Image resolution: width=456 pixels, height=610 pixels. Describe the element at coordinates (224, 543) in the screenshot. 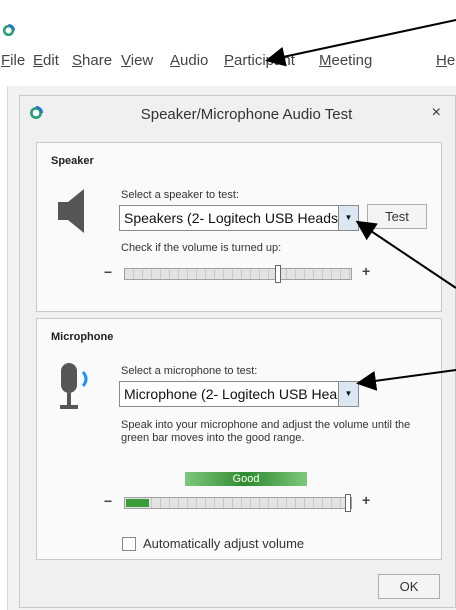

I see `auto-adjust-label: Automatically adjust volume` at that location.